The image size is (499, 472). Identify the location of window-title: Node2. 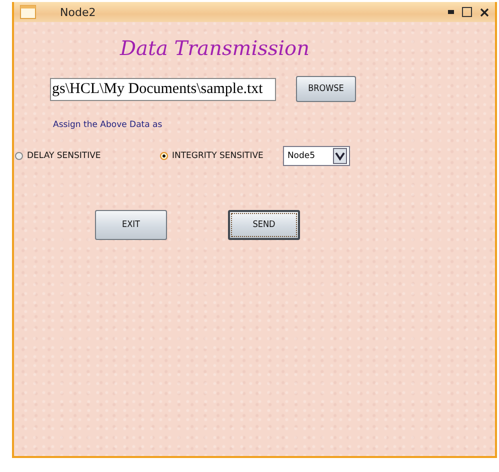
(78, 12).